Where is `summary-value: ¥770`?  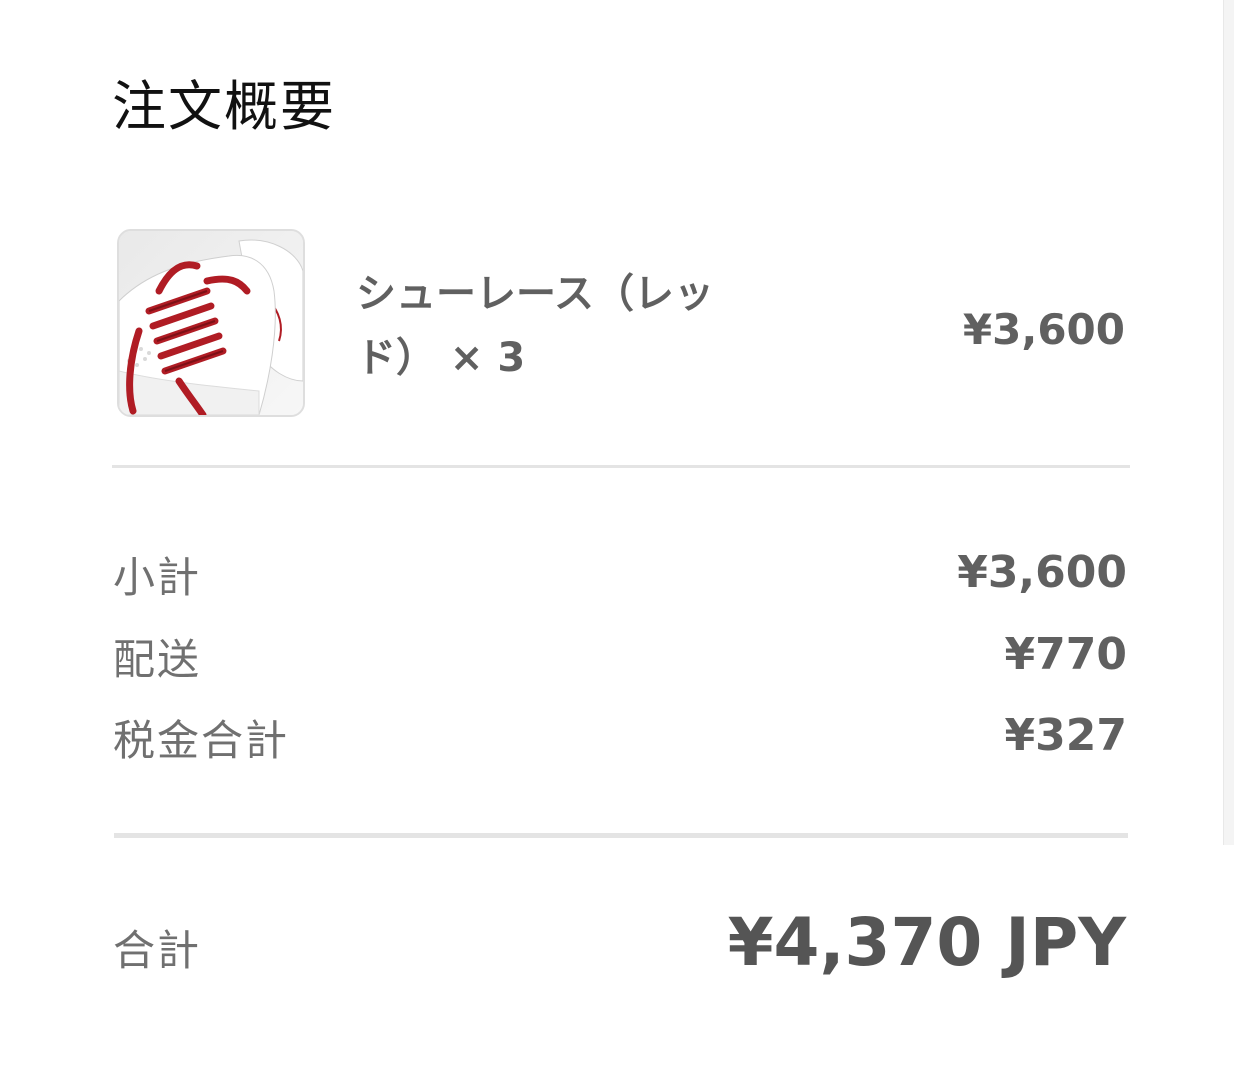
summary-value: ¥770 is located at coordinates (1065, 654).